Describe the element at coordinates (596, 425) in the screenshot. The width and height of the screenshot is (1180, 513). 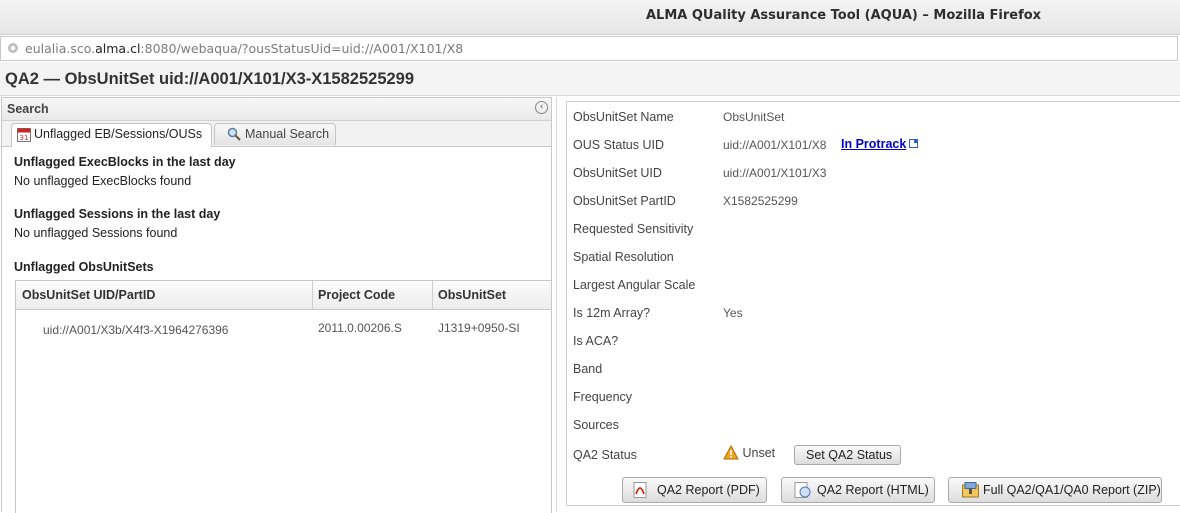
I see `field-label-sources: Sources` at that location.